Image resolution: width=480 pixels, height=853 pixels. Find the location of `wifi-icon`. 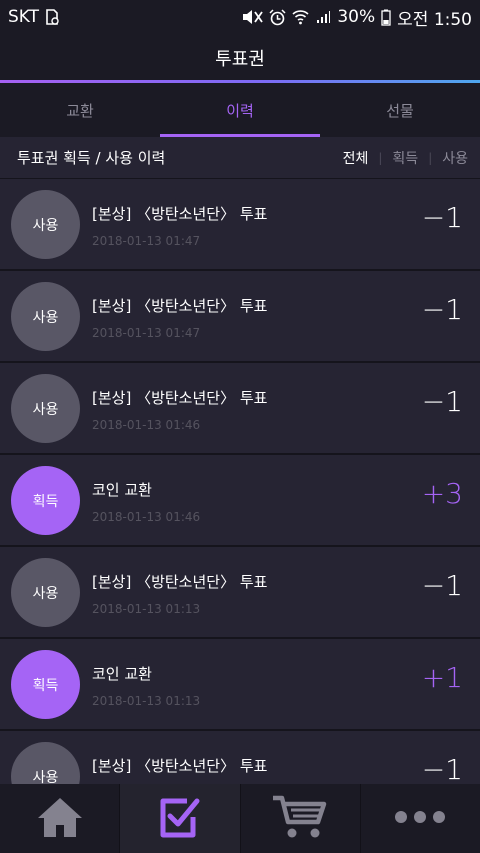

wifi-icon is located at coordinates (300, 17).